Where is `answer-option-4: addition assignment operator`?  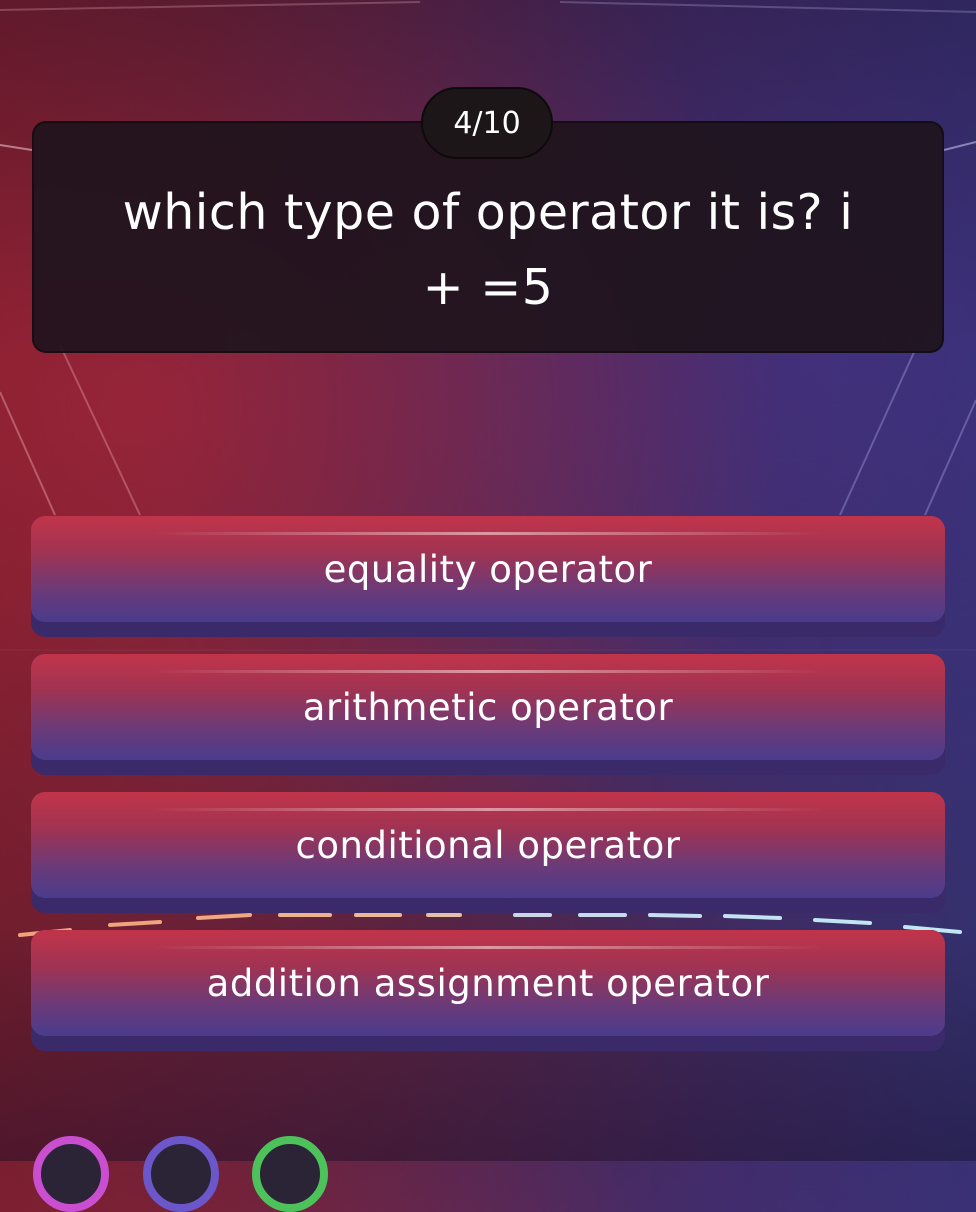 answer-option-4: addition assignment operator is located at coordinates (488, 990).